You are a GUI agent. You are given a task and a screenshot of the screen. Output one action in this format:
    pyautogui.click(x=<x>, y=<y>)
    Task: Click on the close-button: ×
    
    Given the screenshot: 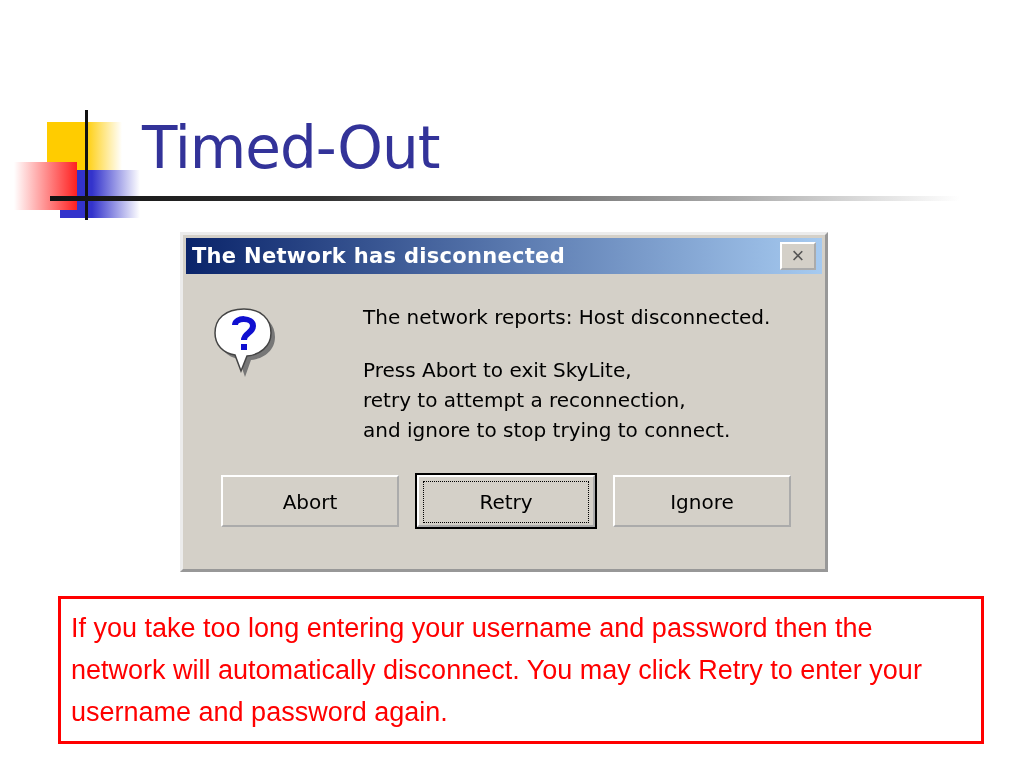 What is the action you would take?
    pyautogui.click(x=798, y=256)
    